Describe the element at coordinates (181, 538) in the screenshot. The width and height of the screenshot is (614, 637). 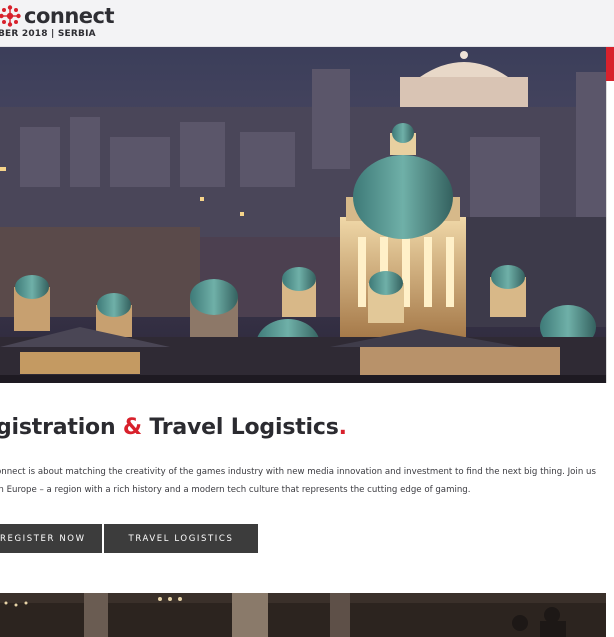
I see `travel-logistics-button: TRAVEL LOGISTICS` at that location.